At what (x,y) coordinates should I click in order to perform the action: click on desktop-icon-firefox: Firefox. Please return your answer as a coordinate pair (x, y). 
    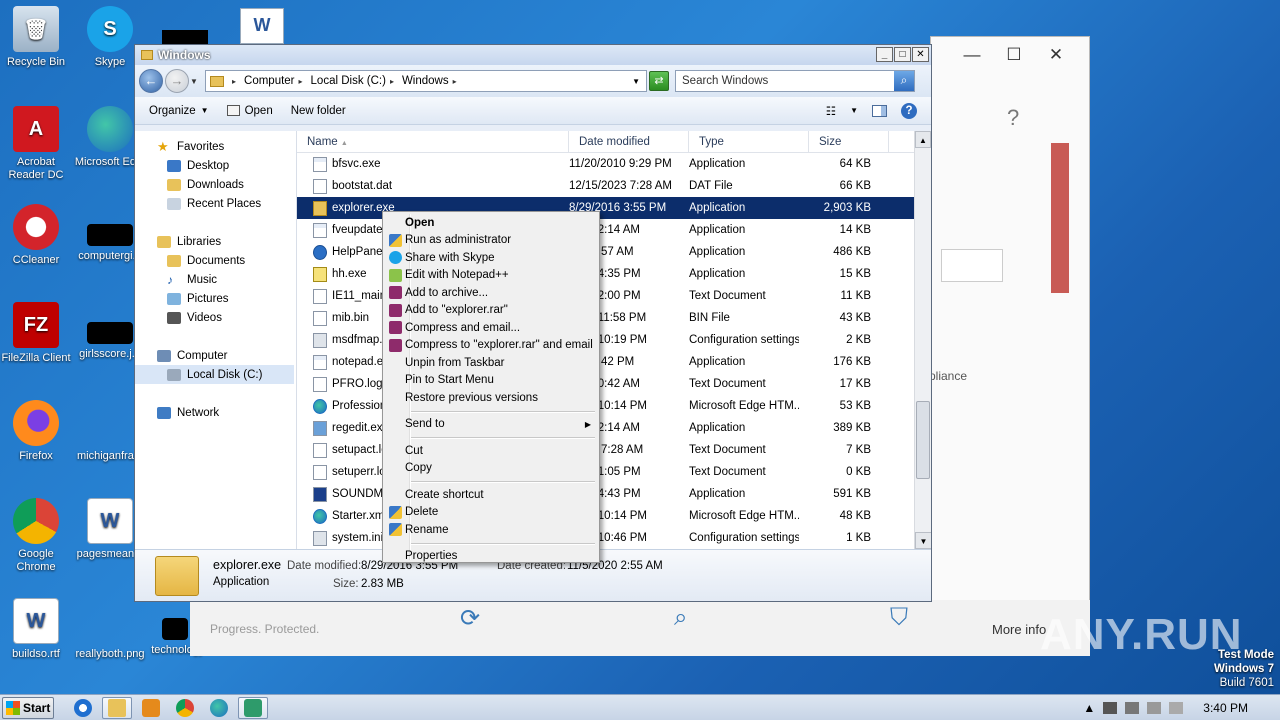
    Looking at the image, I should click on (36, 431).